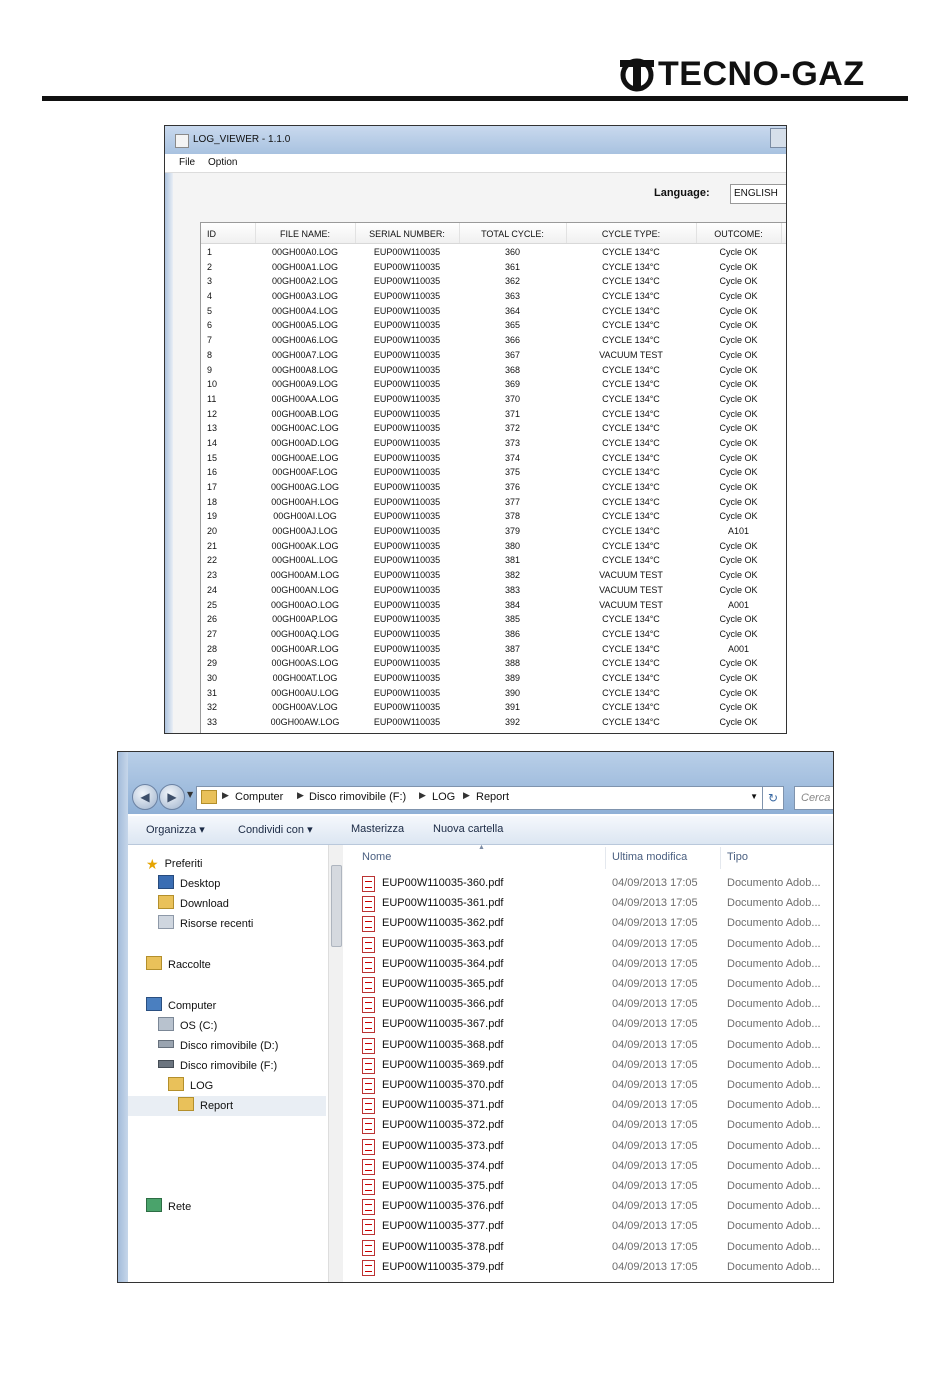  Describe the element at coordinates (475, 140) in the screenshot. I see `log-viewer-titlebar: LOG_VIEWER - 1.1.0` at that location.